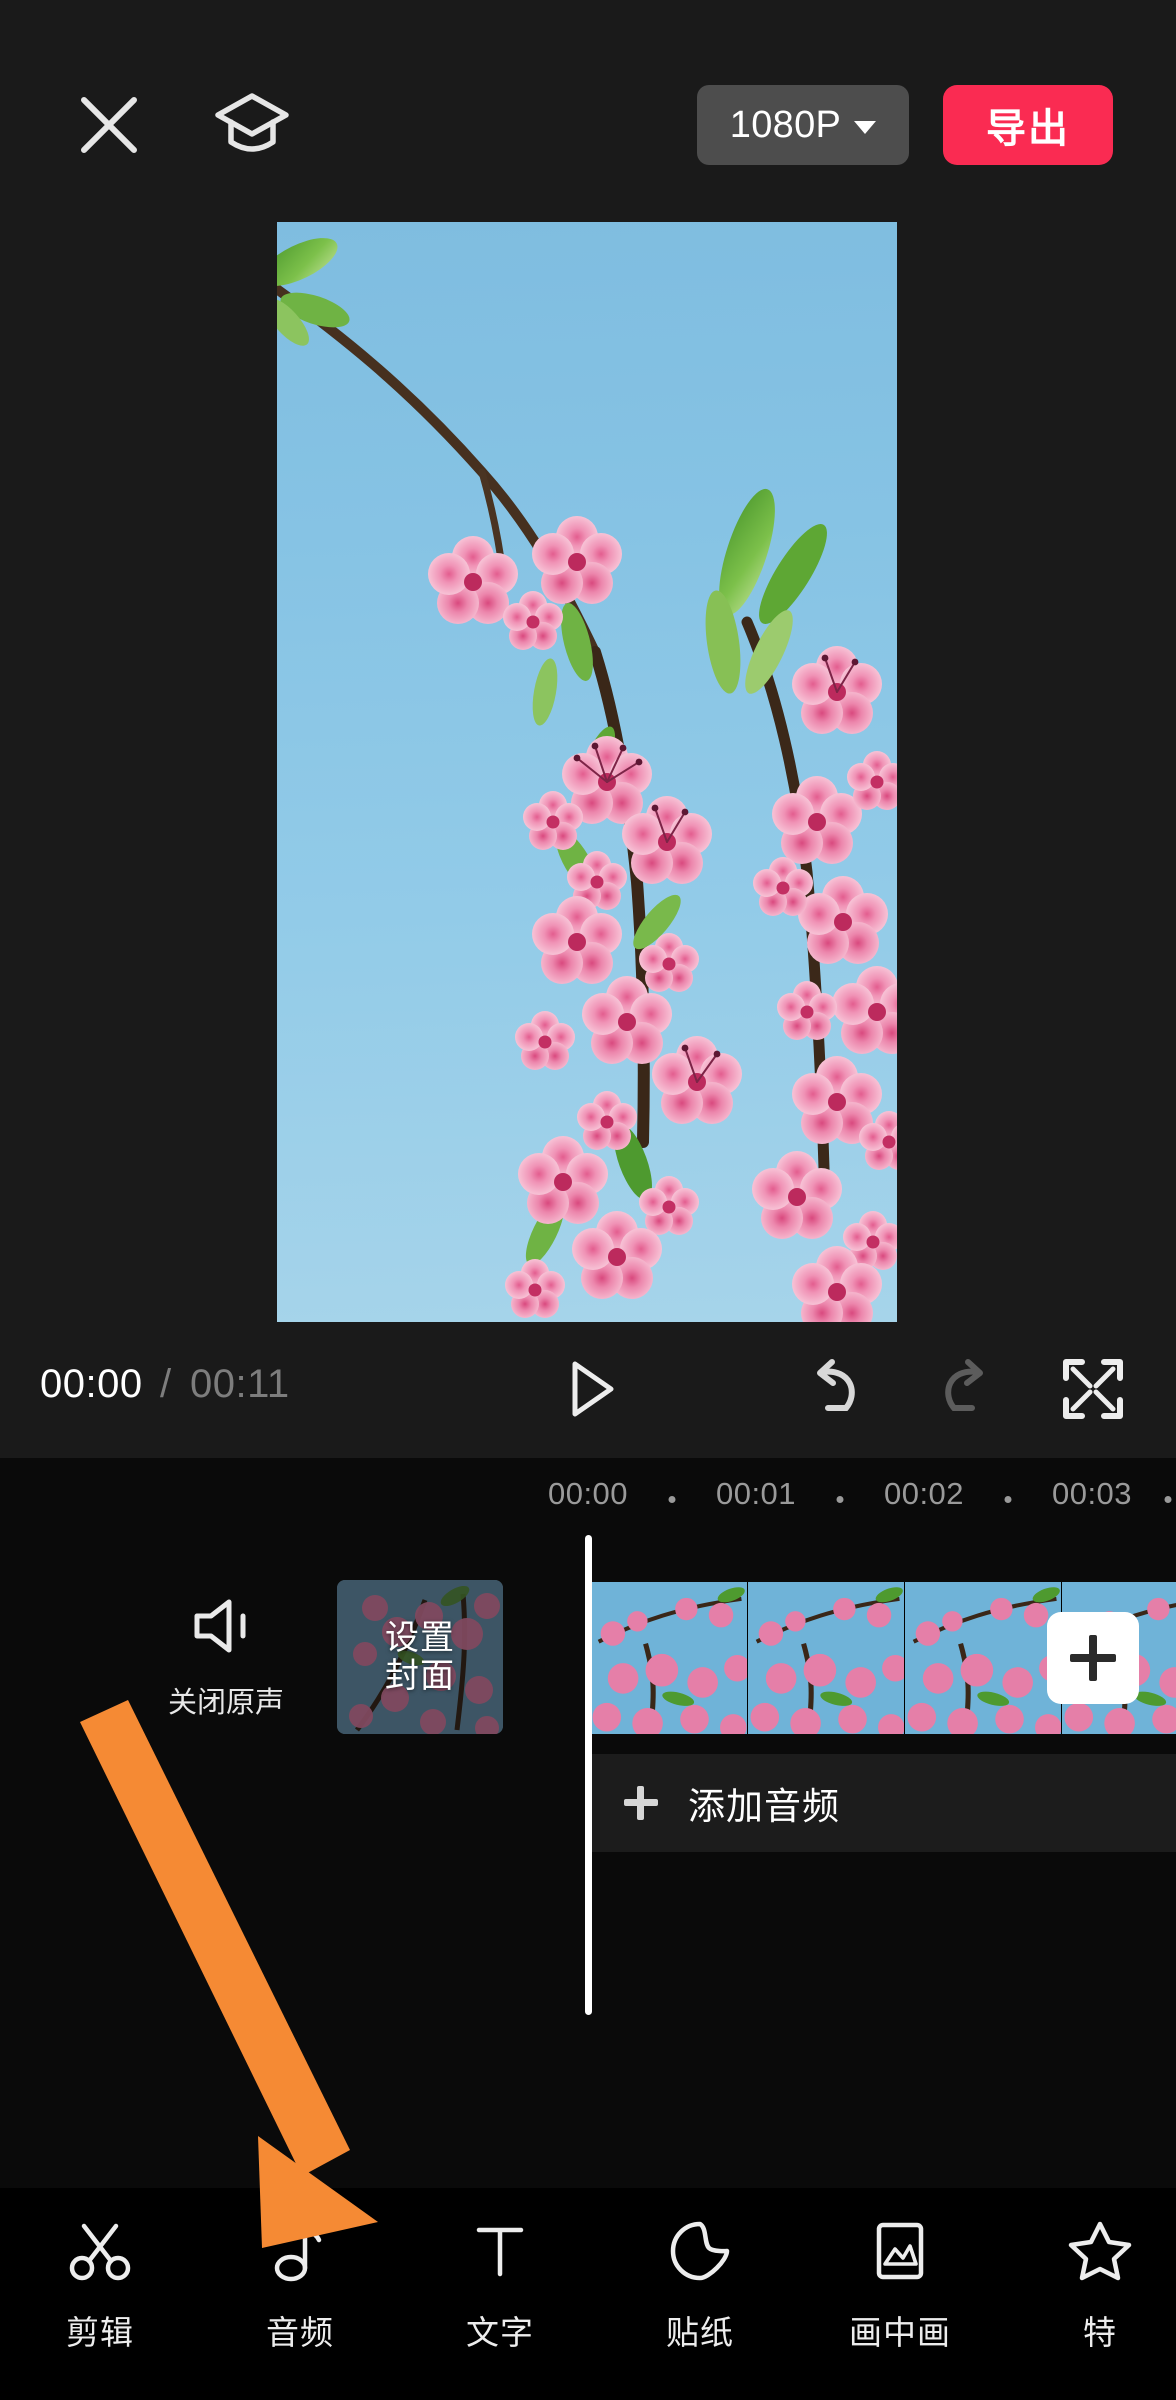 This screenshot has width=1176, height=2400. Describe the element at coordinates (756, 1493) in the screenshot. I see `ruler-tick-label: 00:01` at that location.